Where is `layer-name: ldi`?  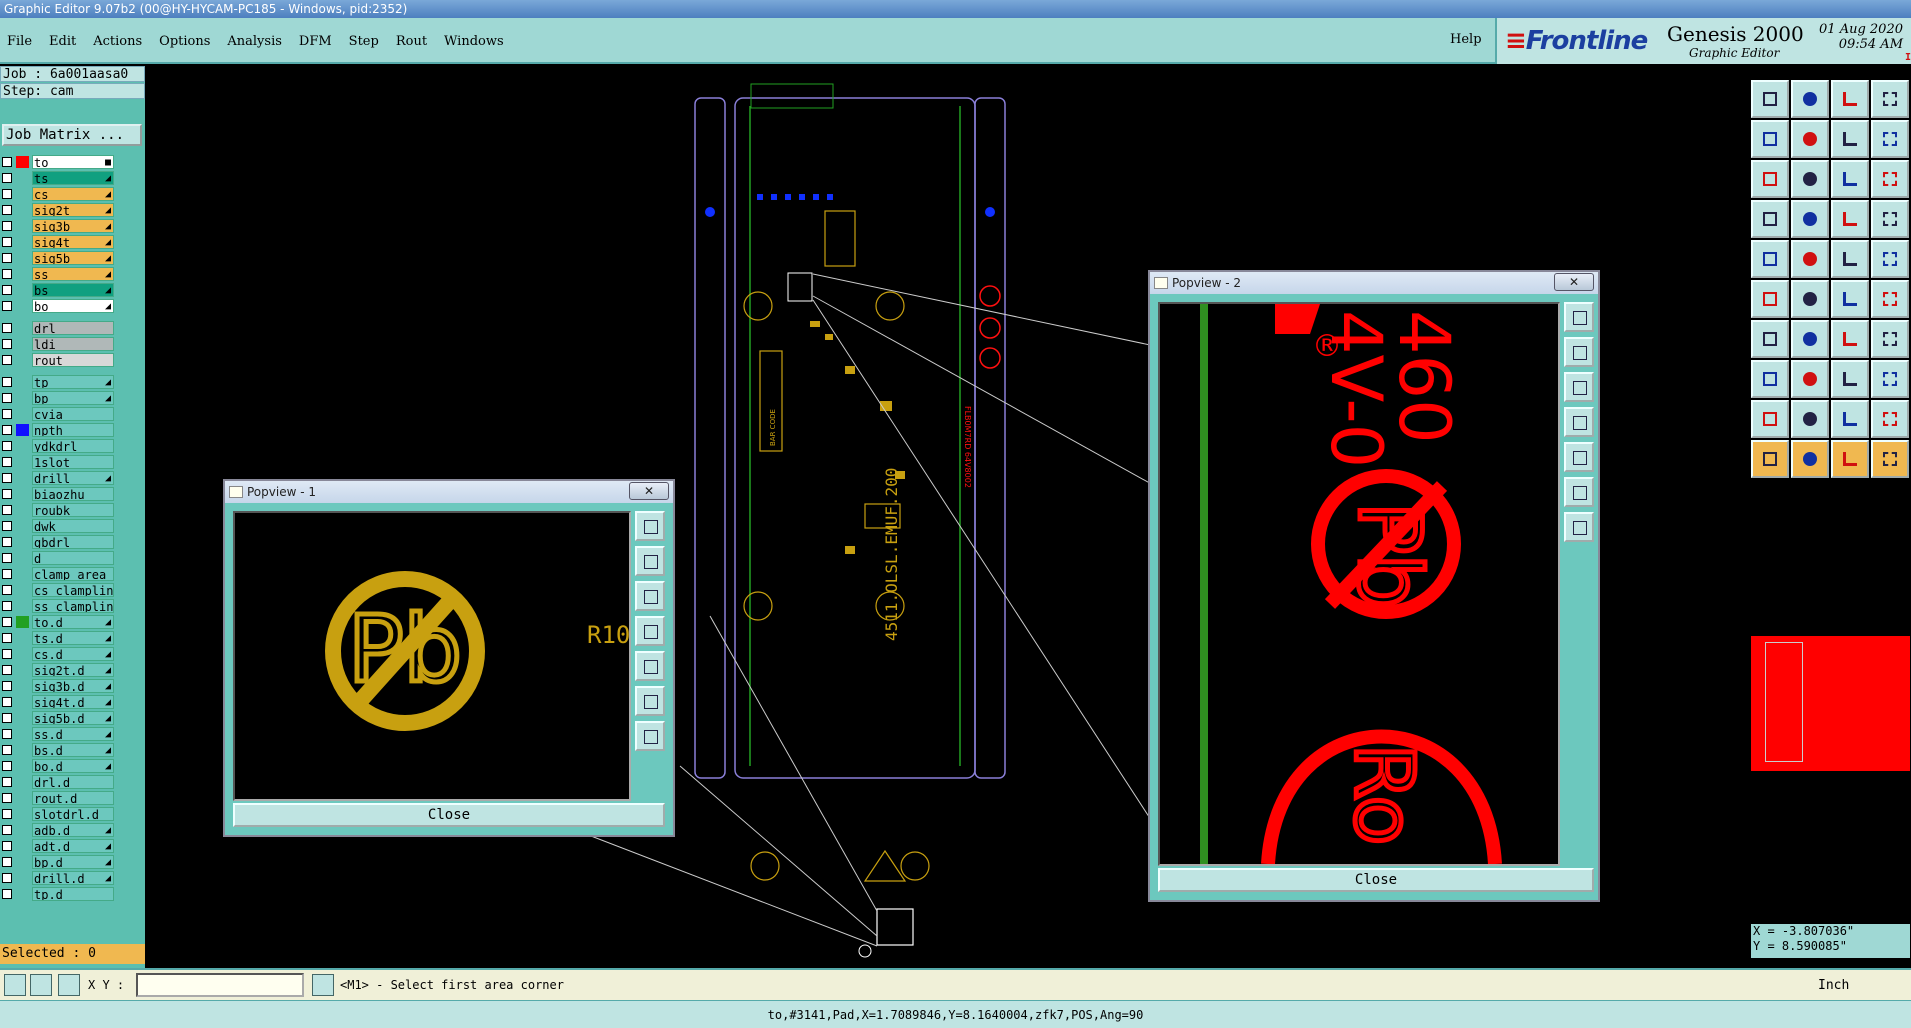
layer-name: ldi is located at coordinates (73, 344).